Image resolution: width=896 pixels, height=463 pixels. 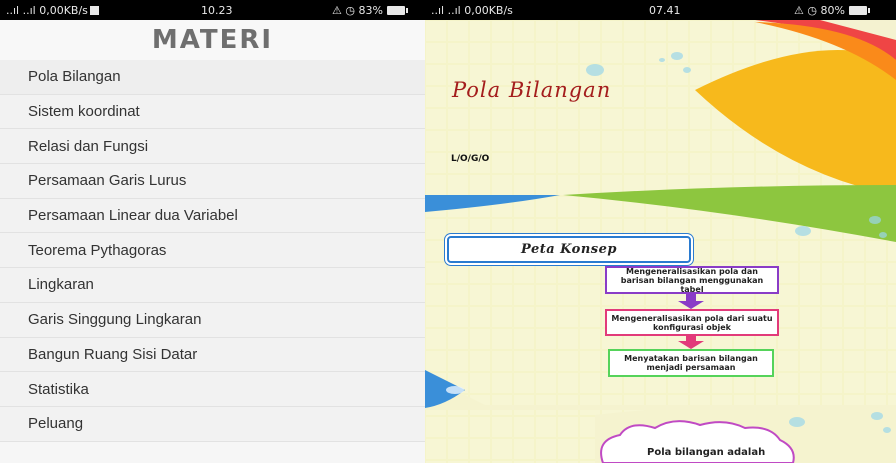 What do you see at coordinates (470, 159) in the screenshot?
I see `logo-text: L/O/G/O` at bounding box center [470, 159].